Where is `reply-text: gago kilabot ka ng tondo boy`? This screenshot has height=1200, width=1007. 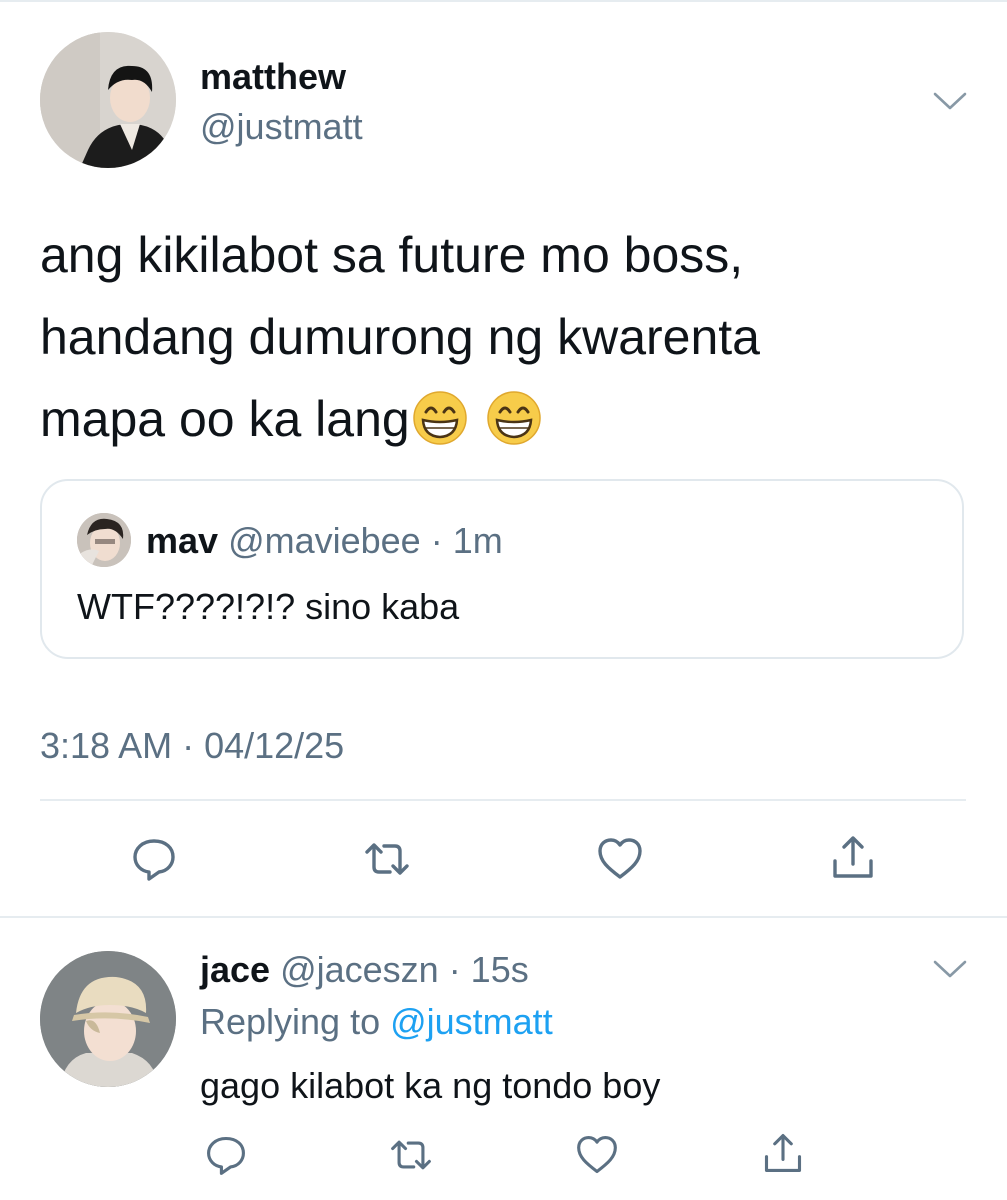 reply-text: gago kilabot ka ng tondo boy is located at coordinates (430, 1085).